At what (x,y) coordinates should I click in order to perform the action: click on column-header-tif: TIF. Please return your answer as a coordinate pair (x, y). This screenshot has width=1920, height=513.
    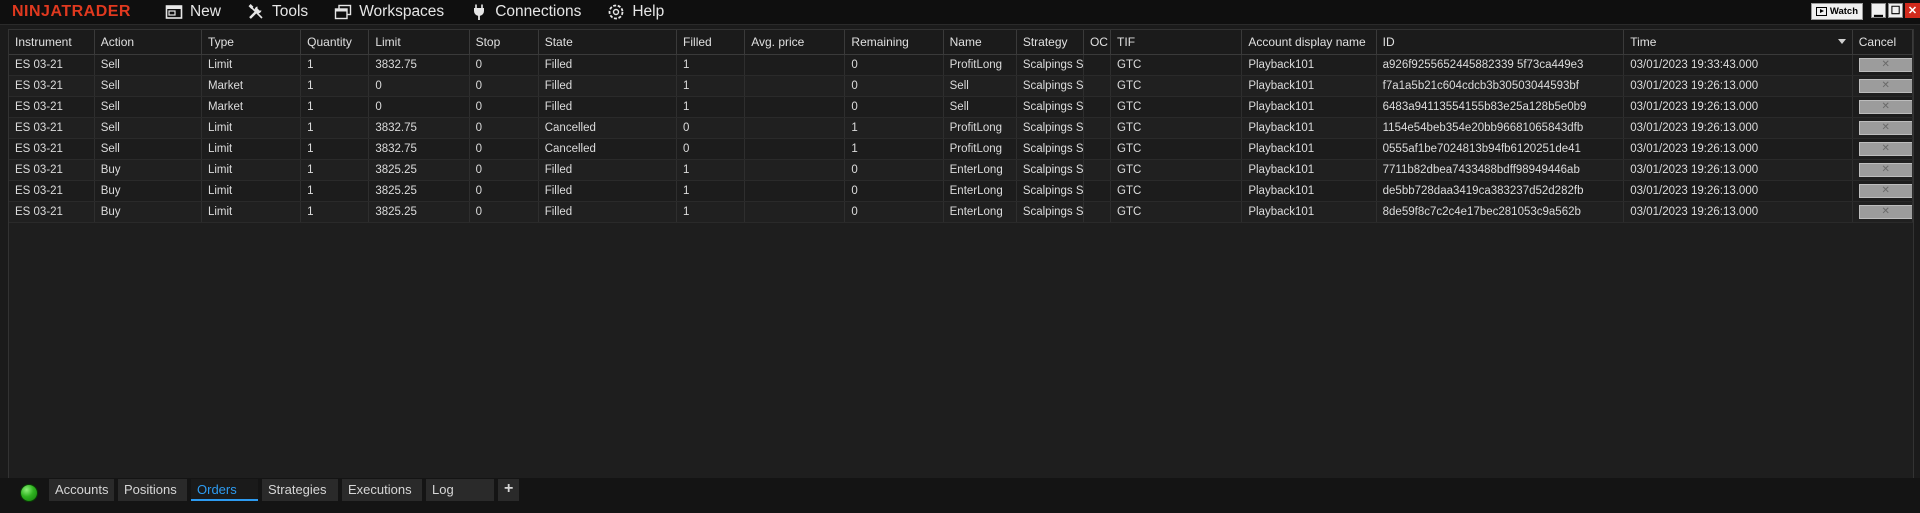
    Looking at the image, I should click on (1176, 42).